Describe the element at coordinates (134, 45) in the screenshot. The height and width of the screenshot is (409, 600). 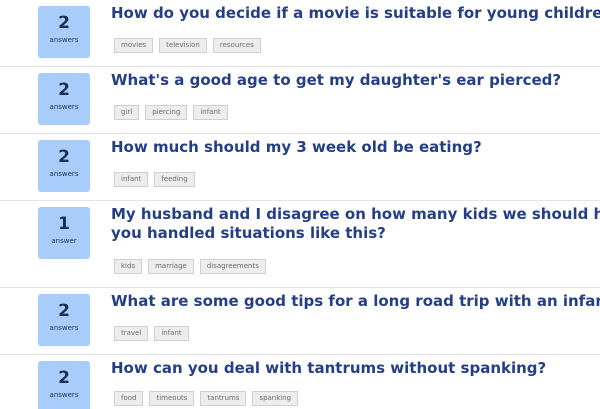
I see `tag: movies` at that location.